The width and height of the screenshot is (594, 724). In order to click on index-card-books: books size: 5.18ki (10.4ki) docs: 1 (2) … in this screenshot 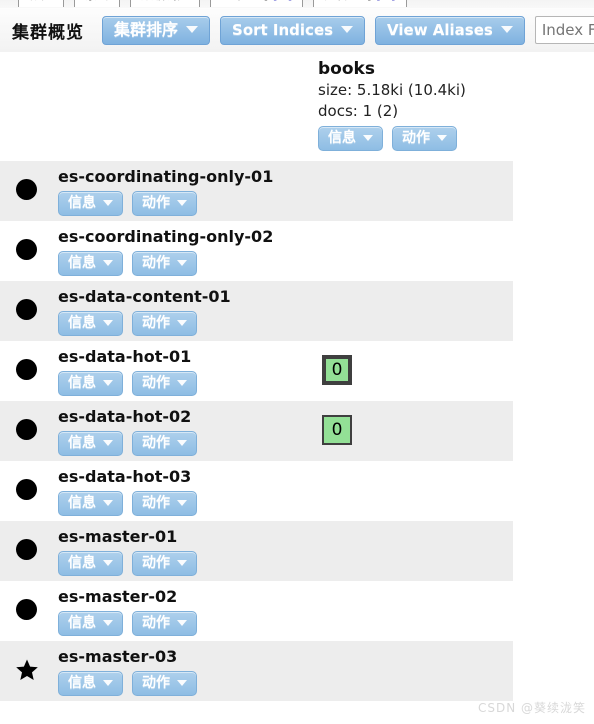, I will do `click(418, 104)`.